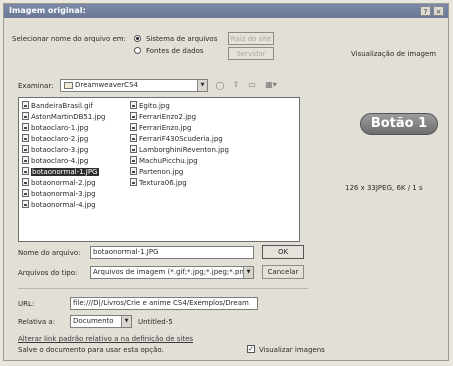 This screenshot has height=366, width=453. Describe the element at coordinates (59, 183) in the screenshot. I see `file-item: botaonormal-2.jpg` at that location.